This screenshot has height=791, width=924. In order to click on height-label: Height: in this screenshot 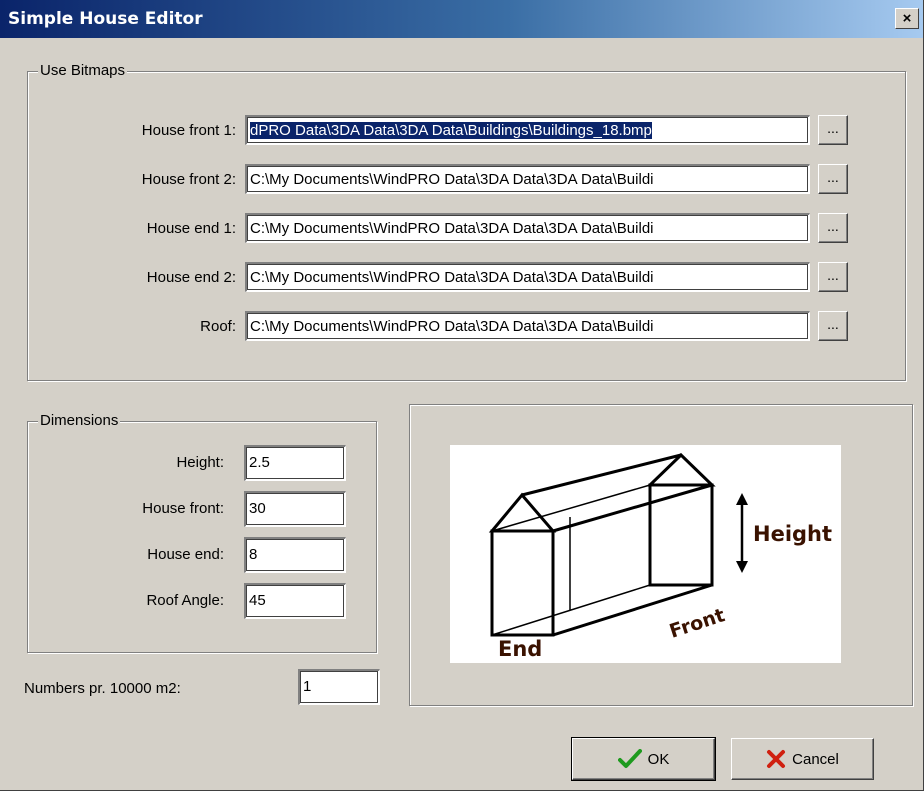, I will do `click(200, 462)`.